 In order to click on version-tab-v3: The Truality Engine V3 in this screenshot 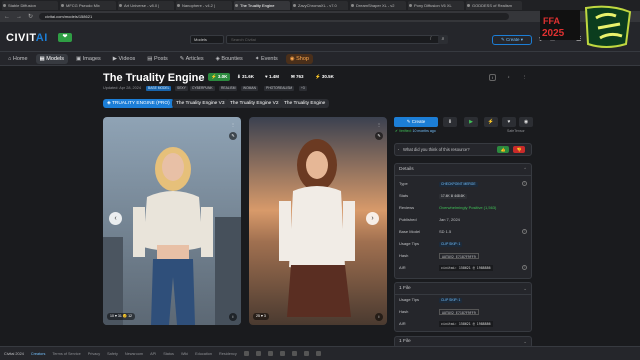, I will do `click(200, 103)`.